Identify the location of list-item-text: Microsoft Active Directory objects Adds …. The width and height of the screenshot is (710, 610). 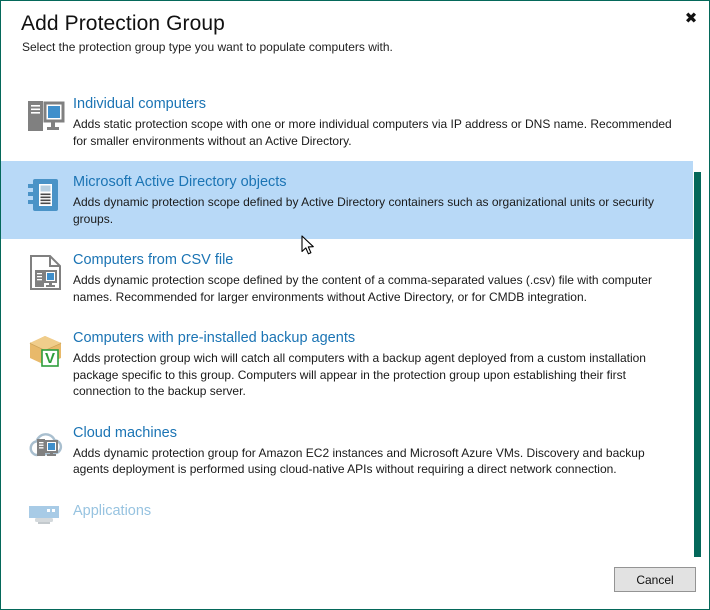
(372, 200).